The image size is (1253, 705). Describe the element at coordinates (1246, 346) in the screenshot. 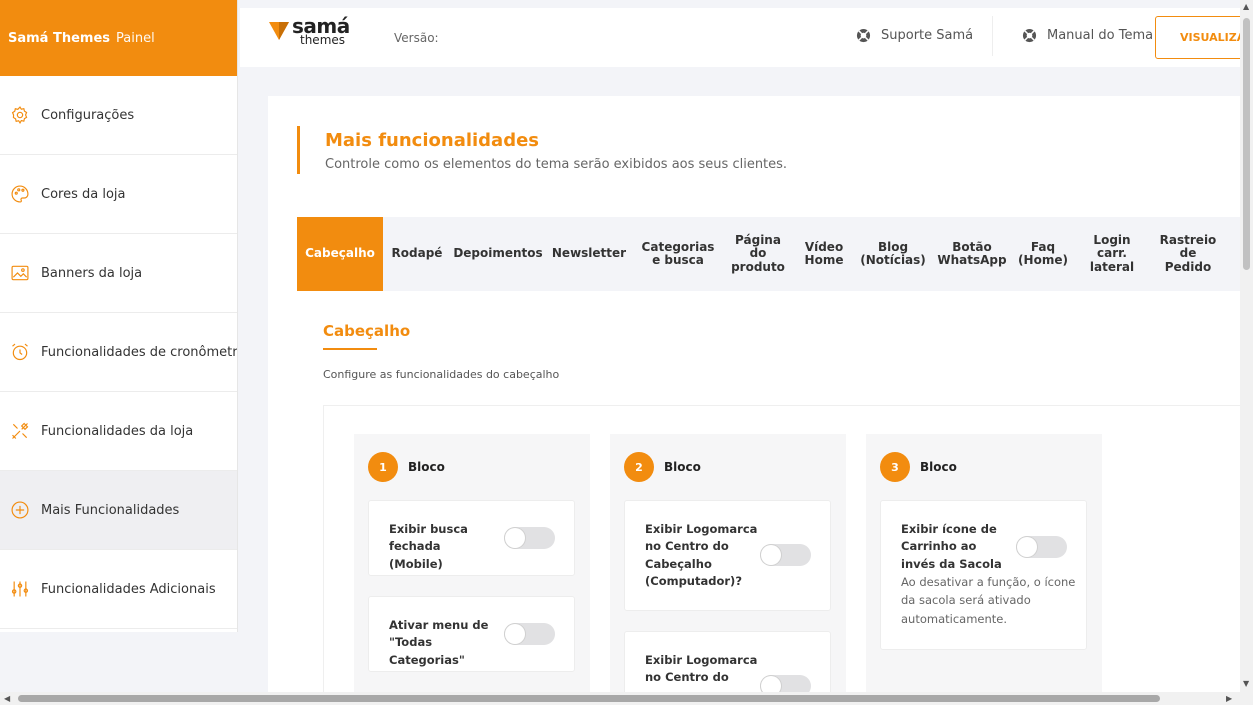

I see `vertical-scrollbar: ▲ ▼` at that location.